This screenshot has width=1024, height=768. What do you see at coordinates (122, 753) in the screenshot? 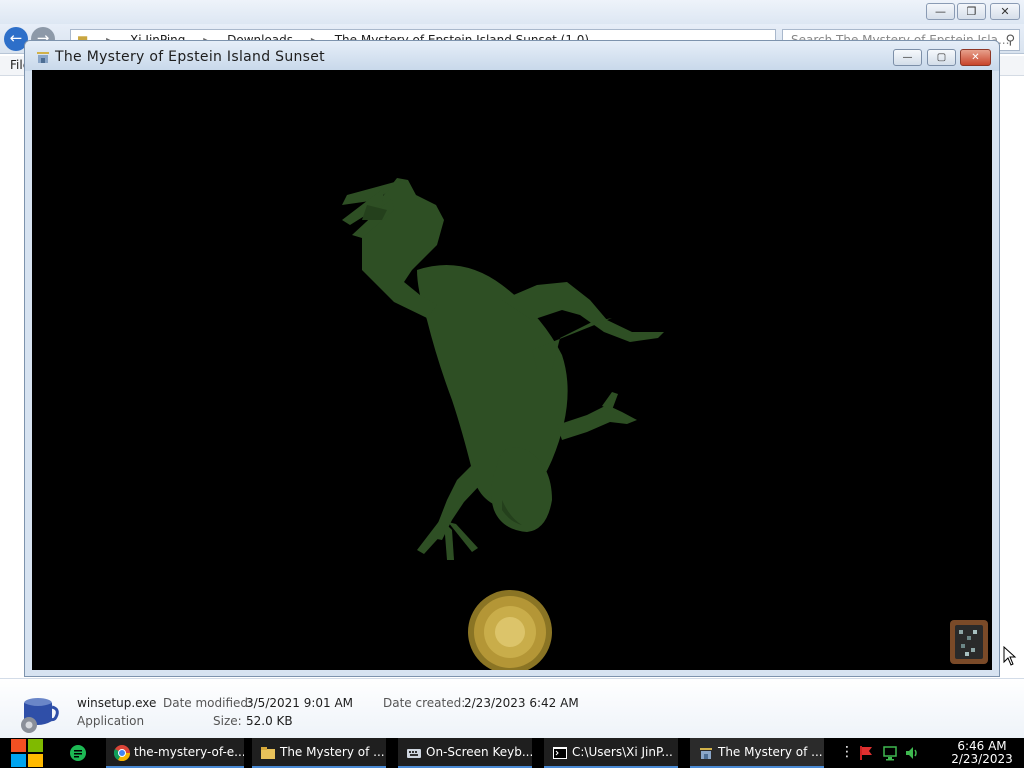
I see `chrome-icon` at bounding box center [122, 753].